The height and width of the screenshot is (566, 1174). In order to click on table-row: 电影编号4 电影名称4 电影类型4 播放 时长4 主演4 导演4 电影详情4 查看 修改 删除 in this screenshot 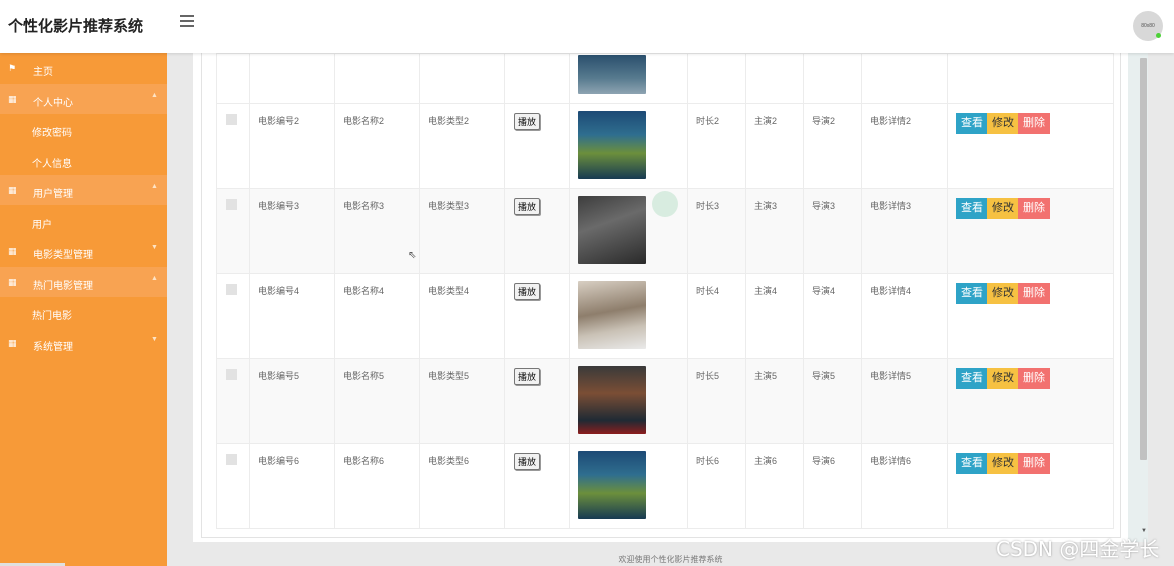, I will do `click(665, 316)`.